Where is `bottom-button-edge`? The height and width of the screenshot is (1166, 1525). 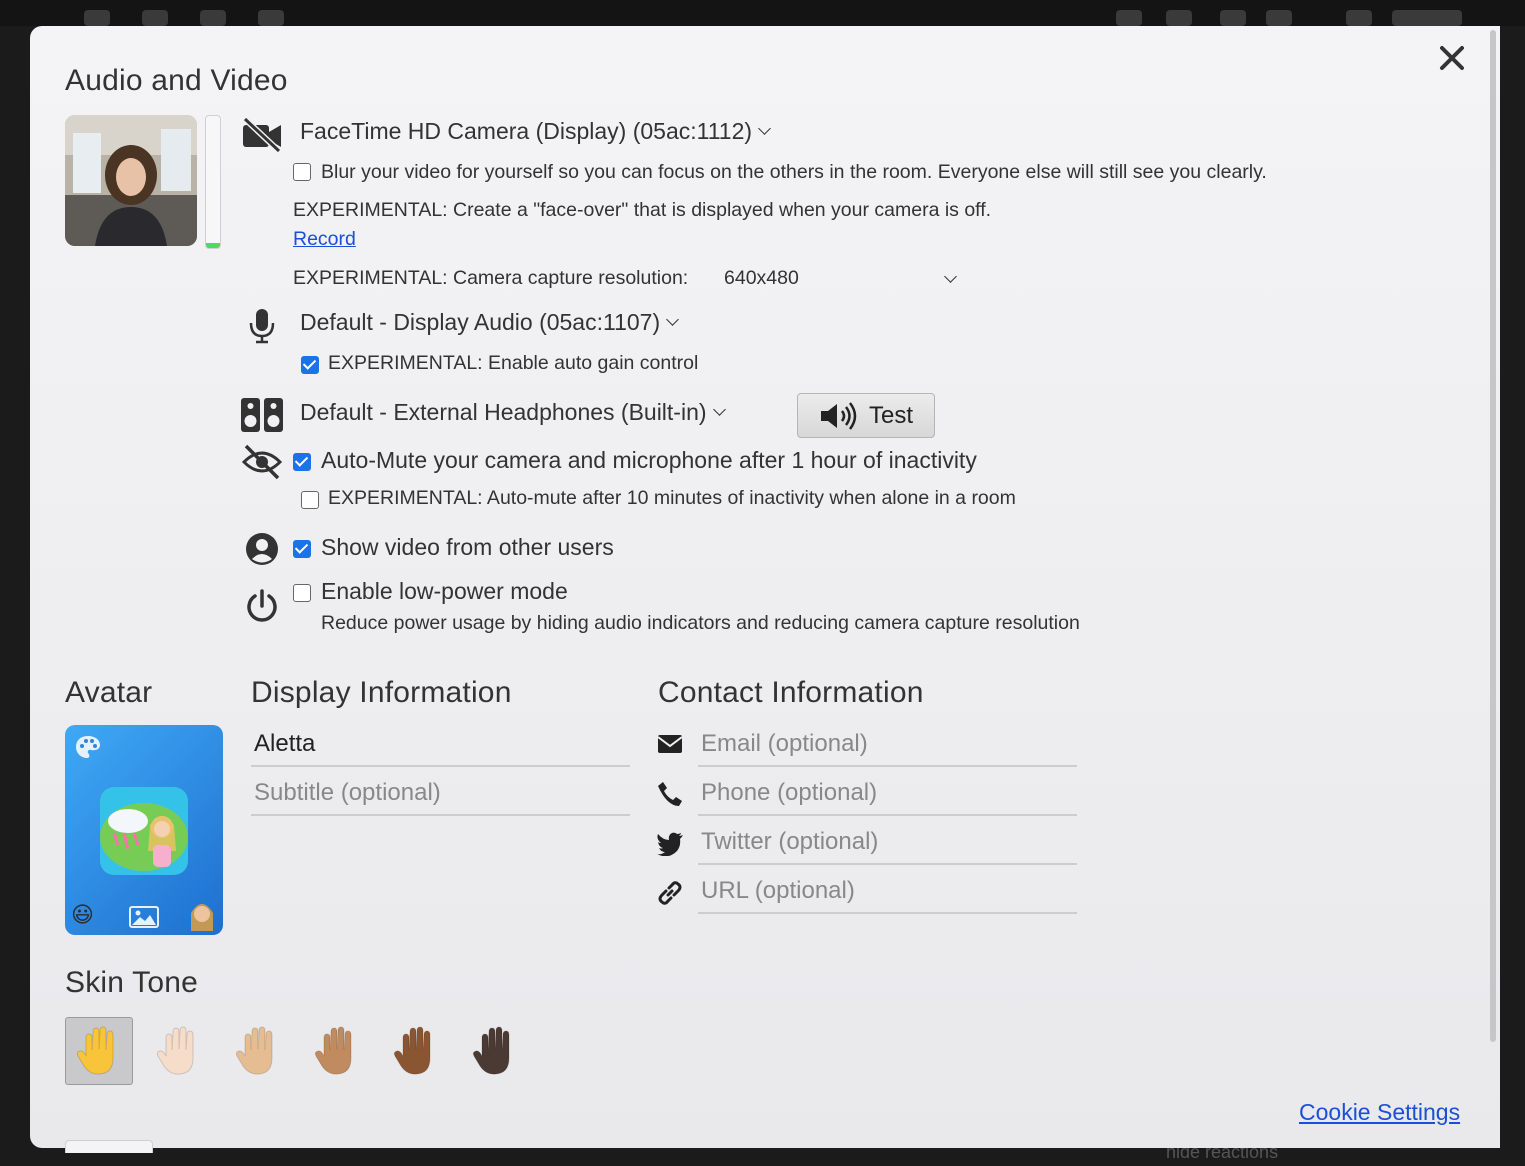
bottom-button-edge is located at coordinates (109, 1146).